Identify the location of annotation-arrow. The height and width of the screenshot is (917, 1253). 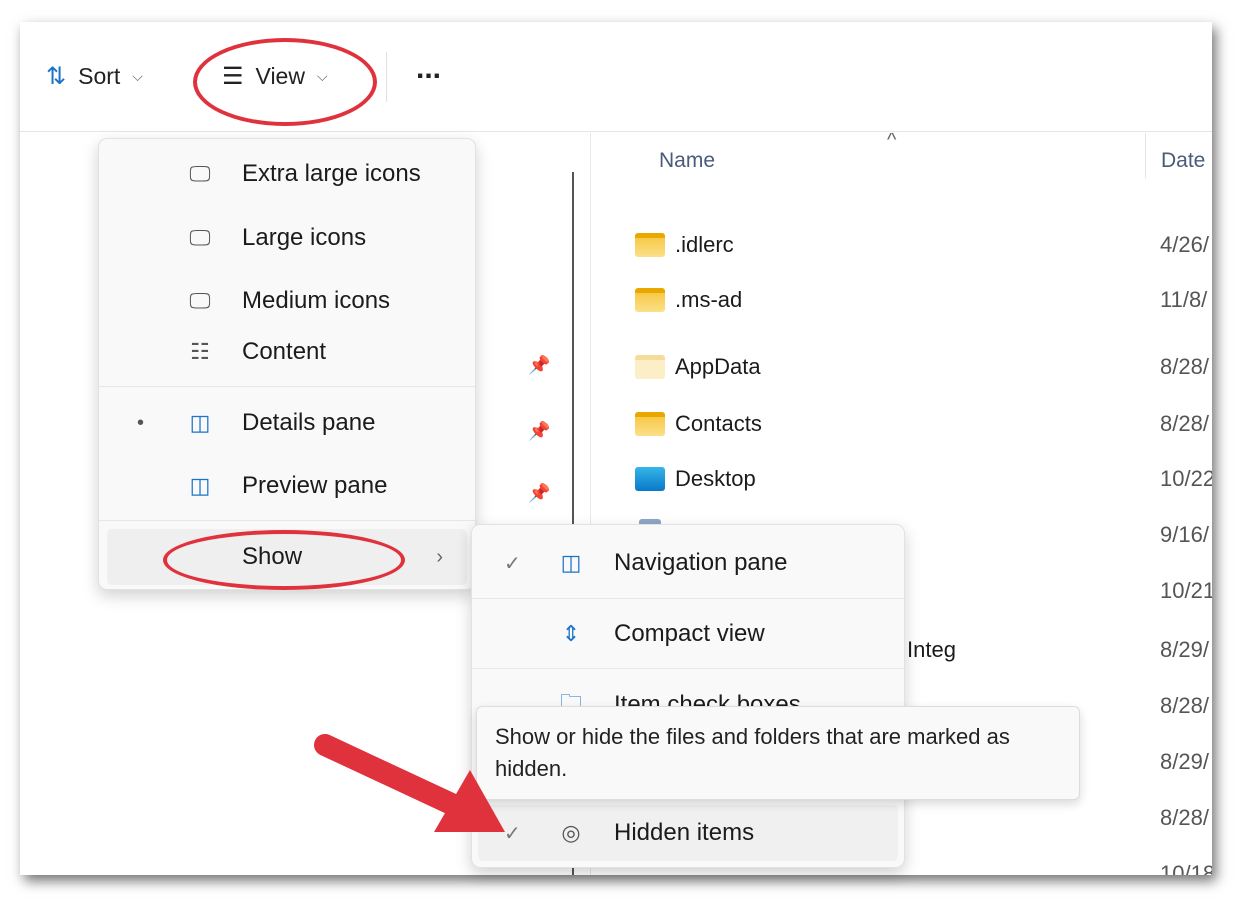
(409, 783).